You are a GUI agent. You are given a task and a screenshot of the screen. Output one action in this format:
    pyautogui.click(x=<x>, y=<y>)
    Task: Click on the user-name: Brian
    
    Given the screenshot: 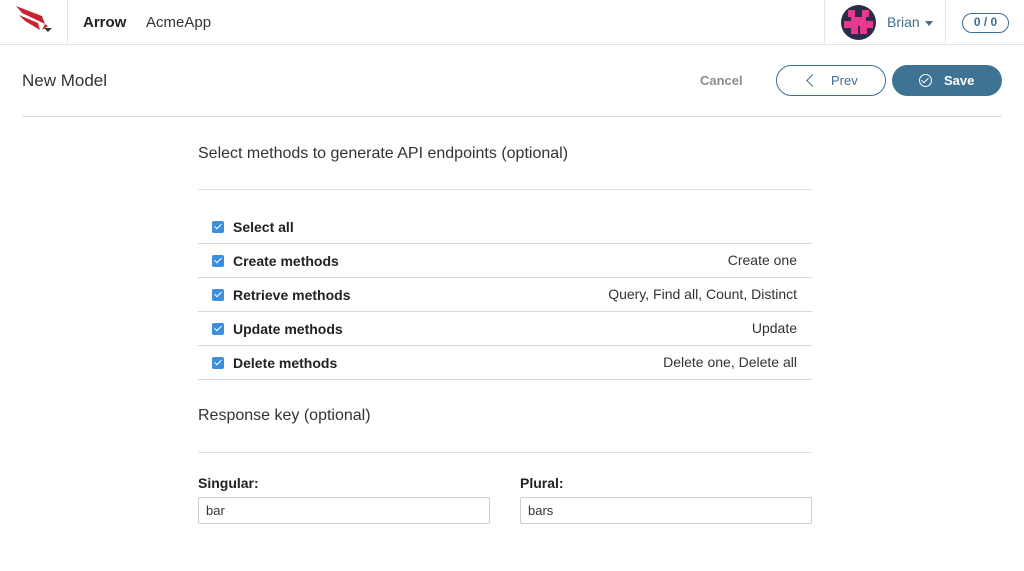 What is the action you would take?
    pyautogui.click(x=903, y=22)
    